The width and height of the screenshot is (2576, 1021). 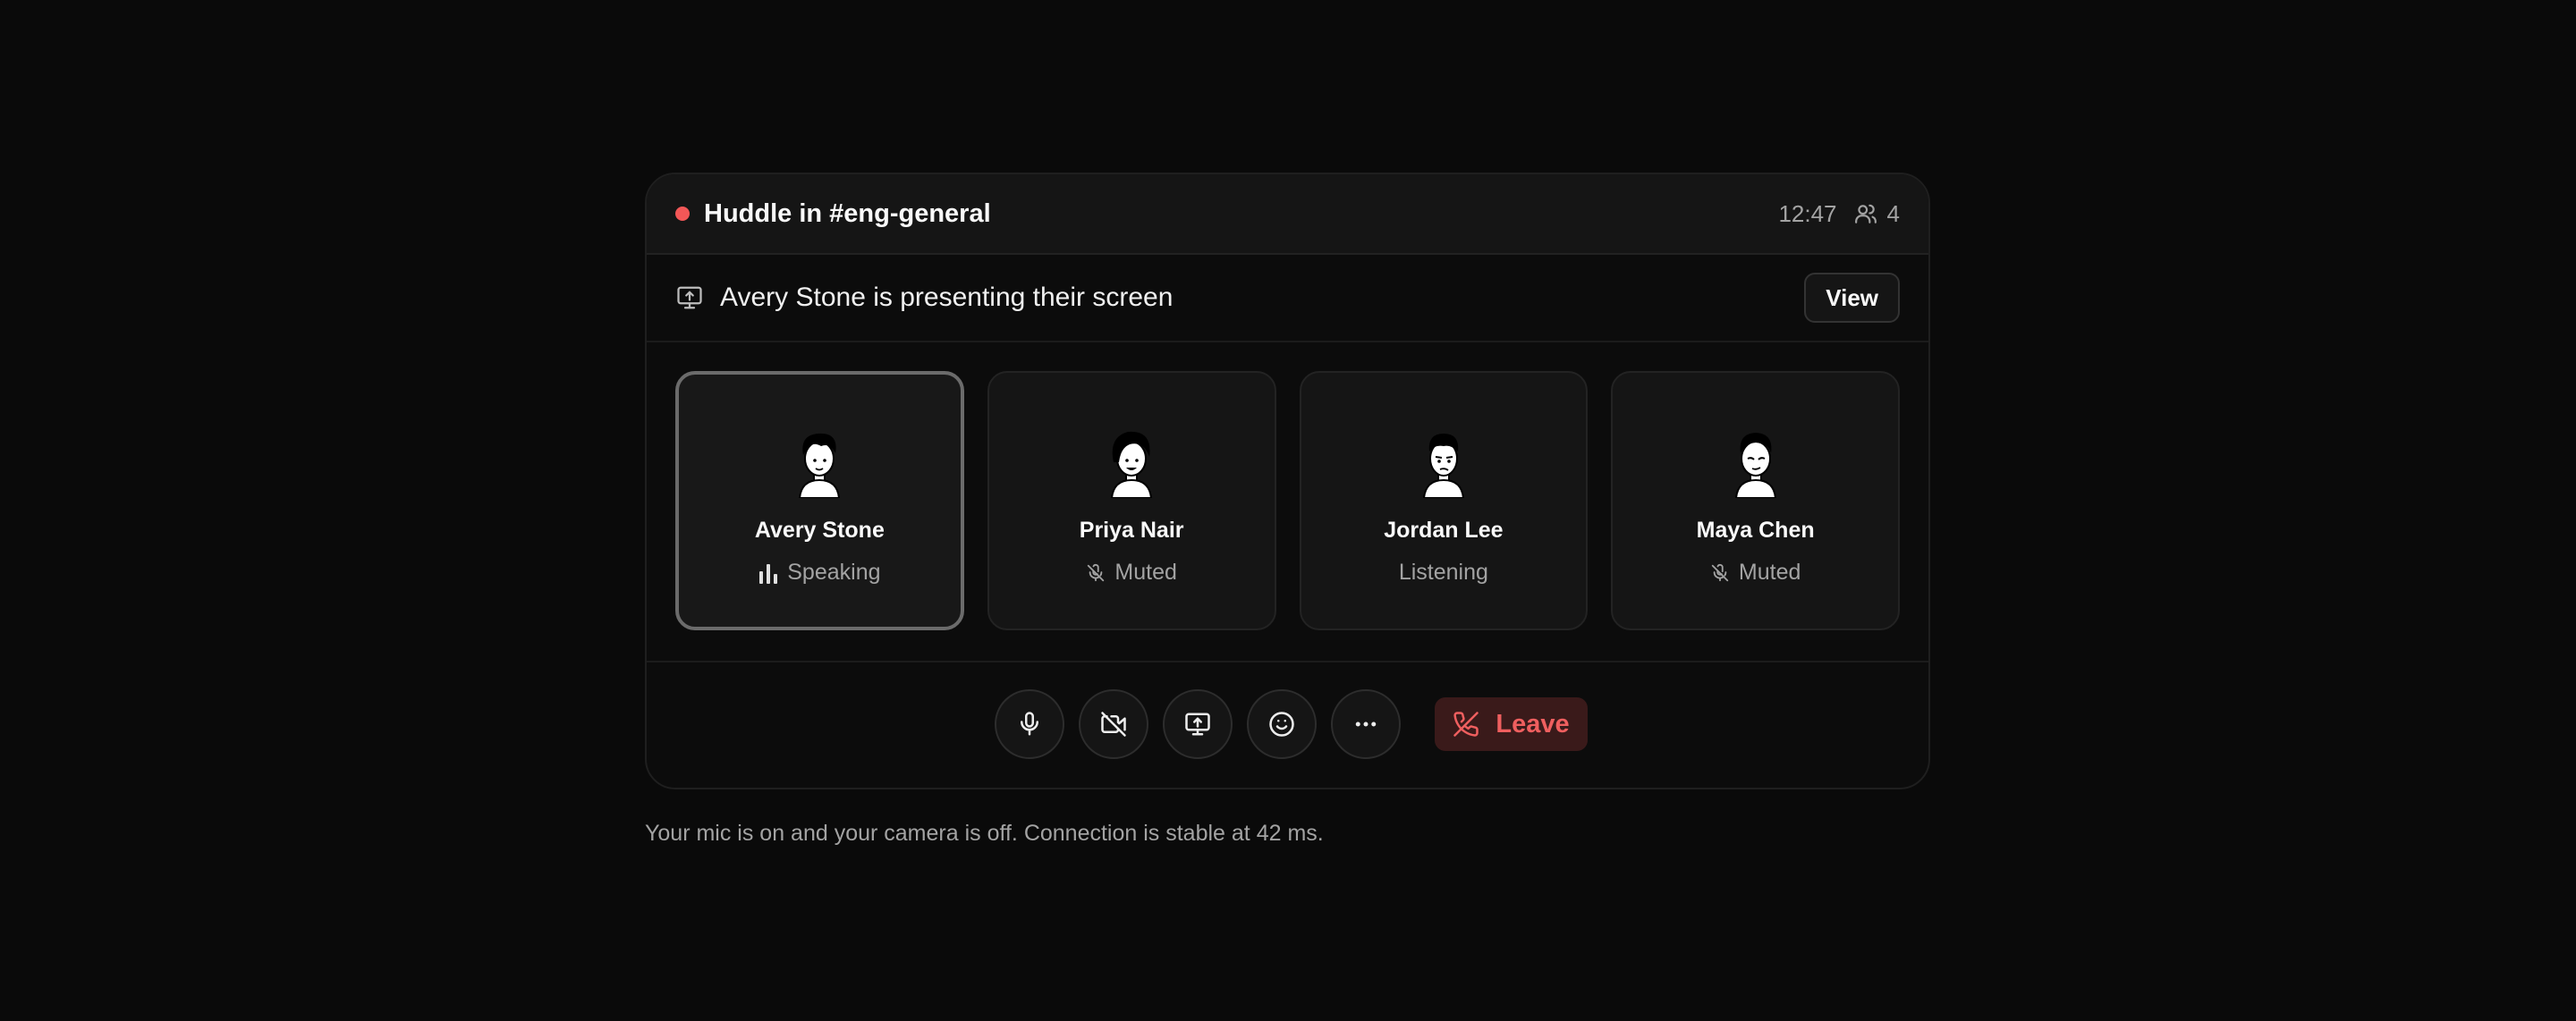 What do you see at coordinates (1533, 723) in the screenshot?
I see `leave-label: Leave` at bounding box center [1533, 723].